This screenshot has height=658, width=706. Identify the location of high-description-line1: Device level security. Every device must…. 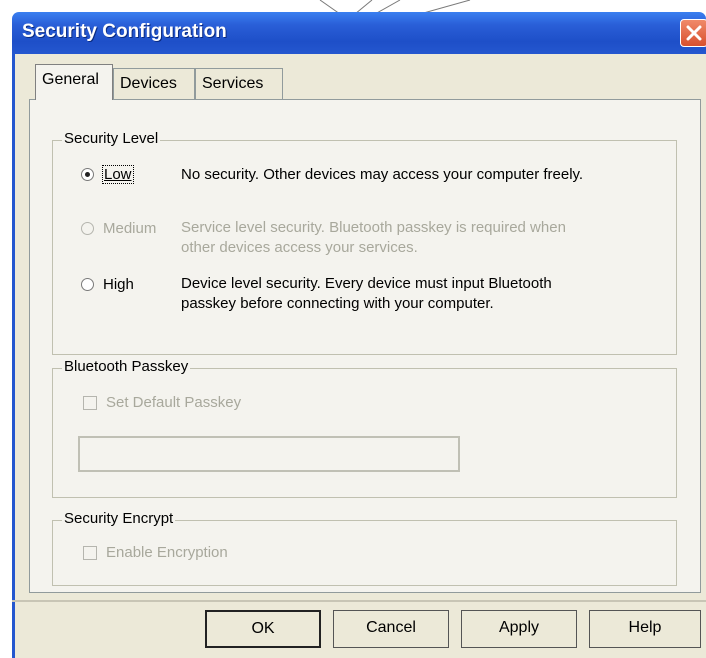
(366, 283).